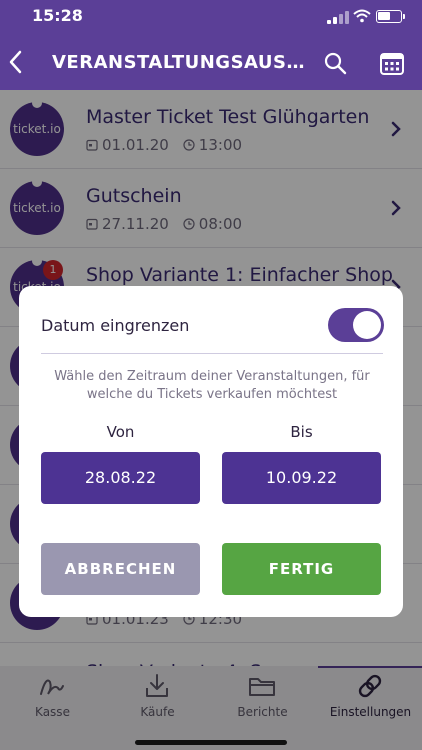 Image resolution: width=422 pixels, height=750 pixels. Describe the element at coordinates (120, 432) in the screenshot. I see `from-label: Von` at that location.